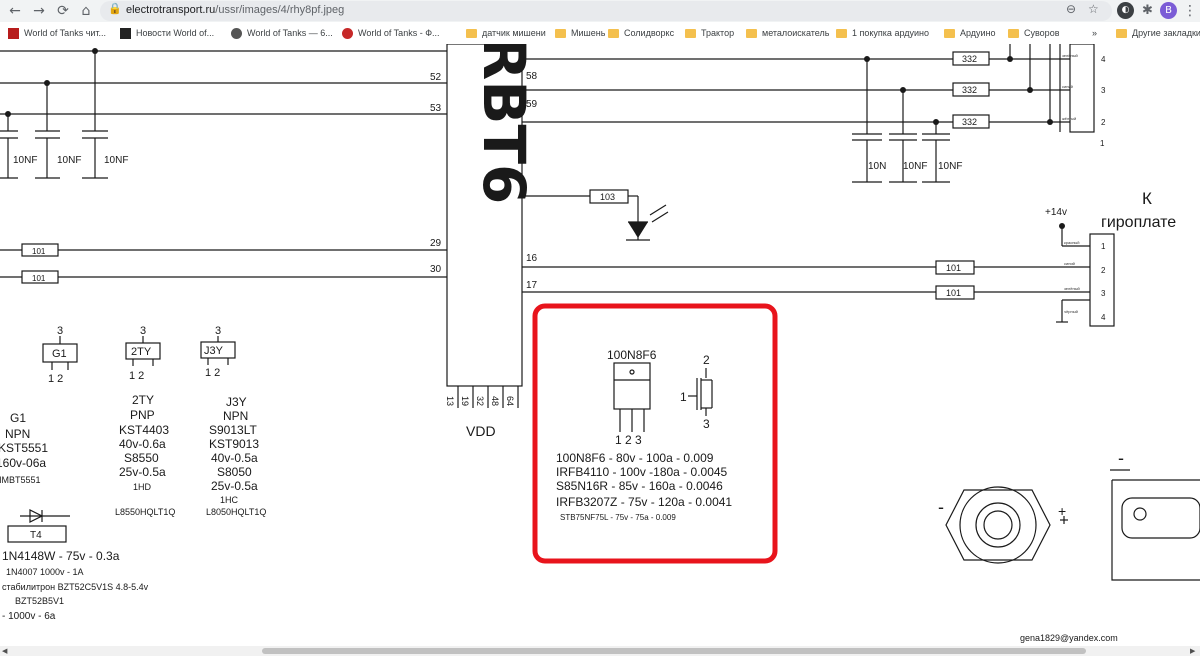 The image size is (1200, 656). I want to click on bookmark-label: Трактор, so click(718, 33).